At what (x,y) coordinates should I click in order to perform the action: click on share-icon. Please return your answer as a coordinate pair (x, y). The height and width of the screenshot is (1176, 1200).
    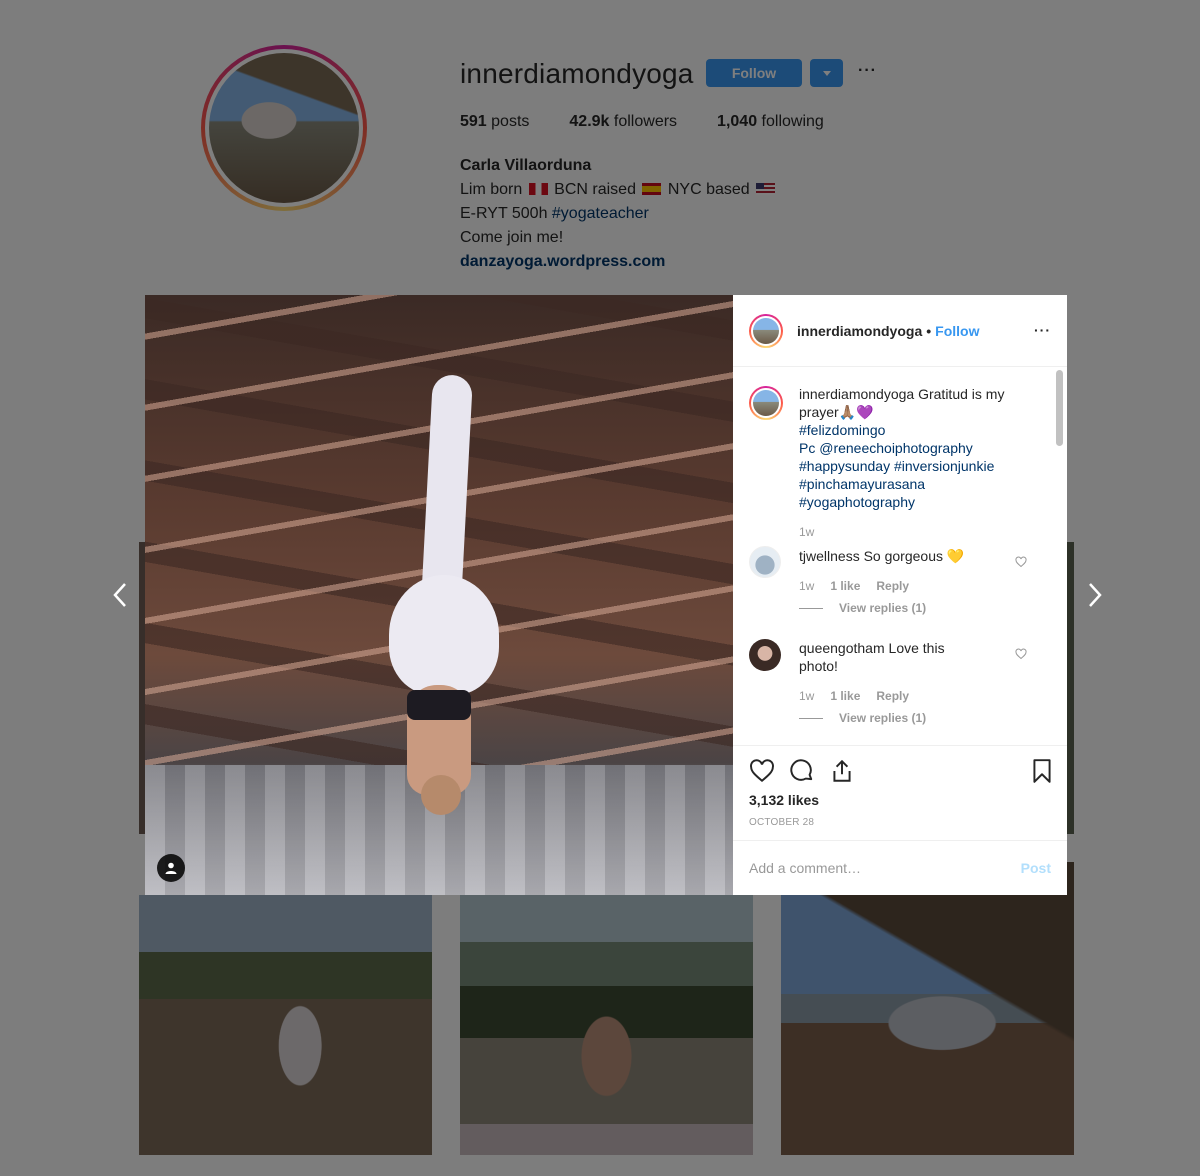
    Looking at the image, I should click on (842, 771).